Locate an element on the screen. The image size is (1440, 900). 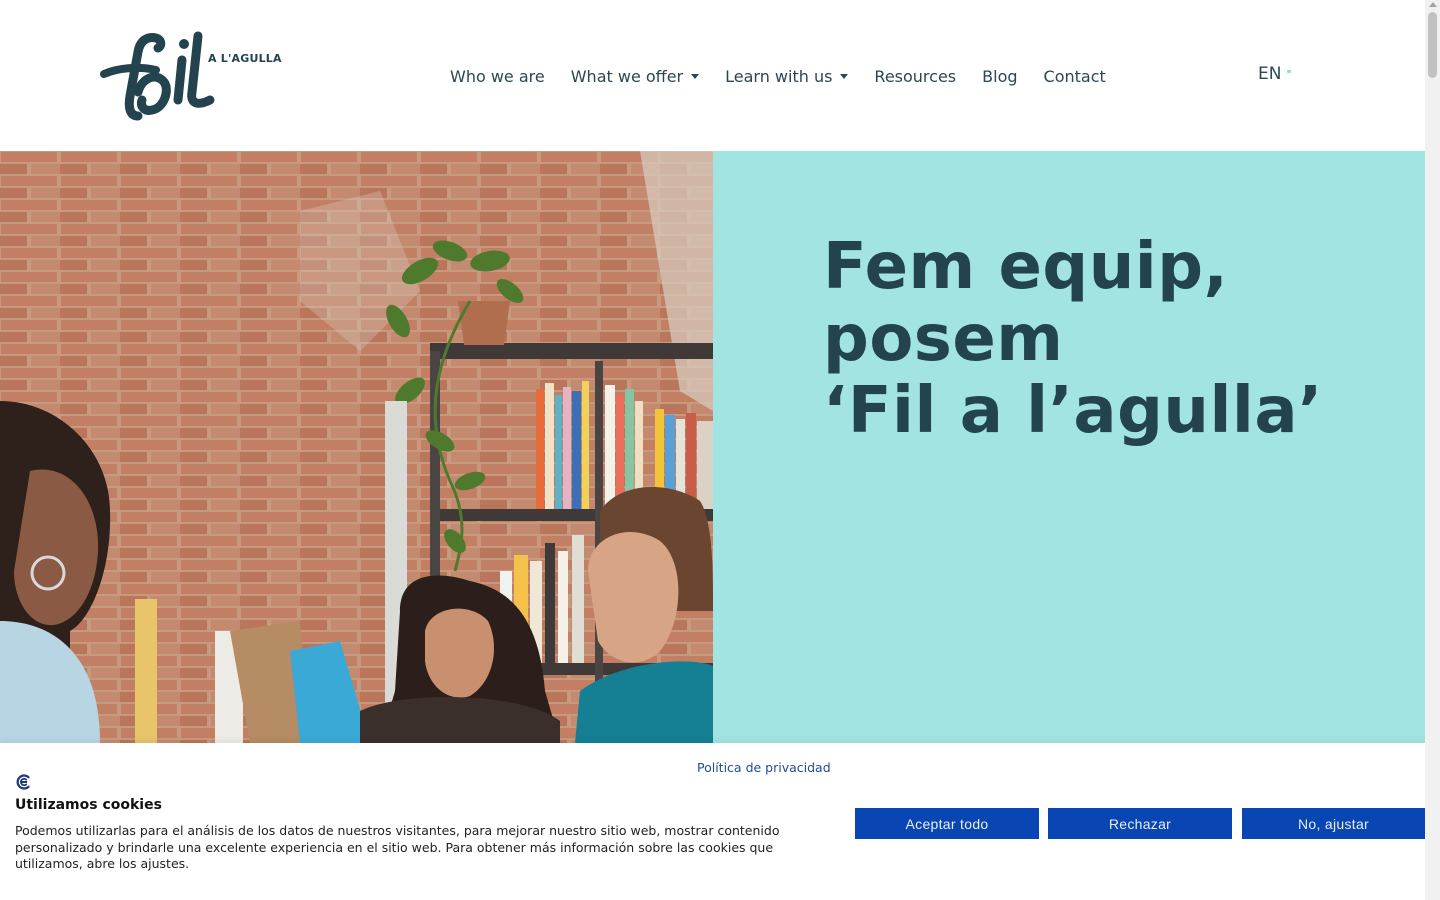
nav-resources: Resources is located at coordinates (915, 76).